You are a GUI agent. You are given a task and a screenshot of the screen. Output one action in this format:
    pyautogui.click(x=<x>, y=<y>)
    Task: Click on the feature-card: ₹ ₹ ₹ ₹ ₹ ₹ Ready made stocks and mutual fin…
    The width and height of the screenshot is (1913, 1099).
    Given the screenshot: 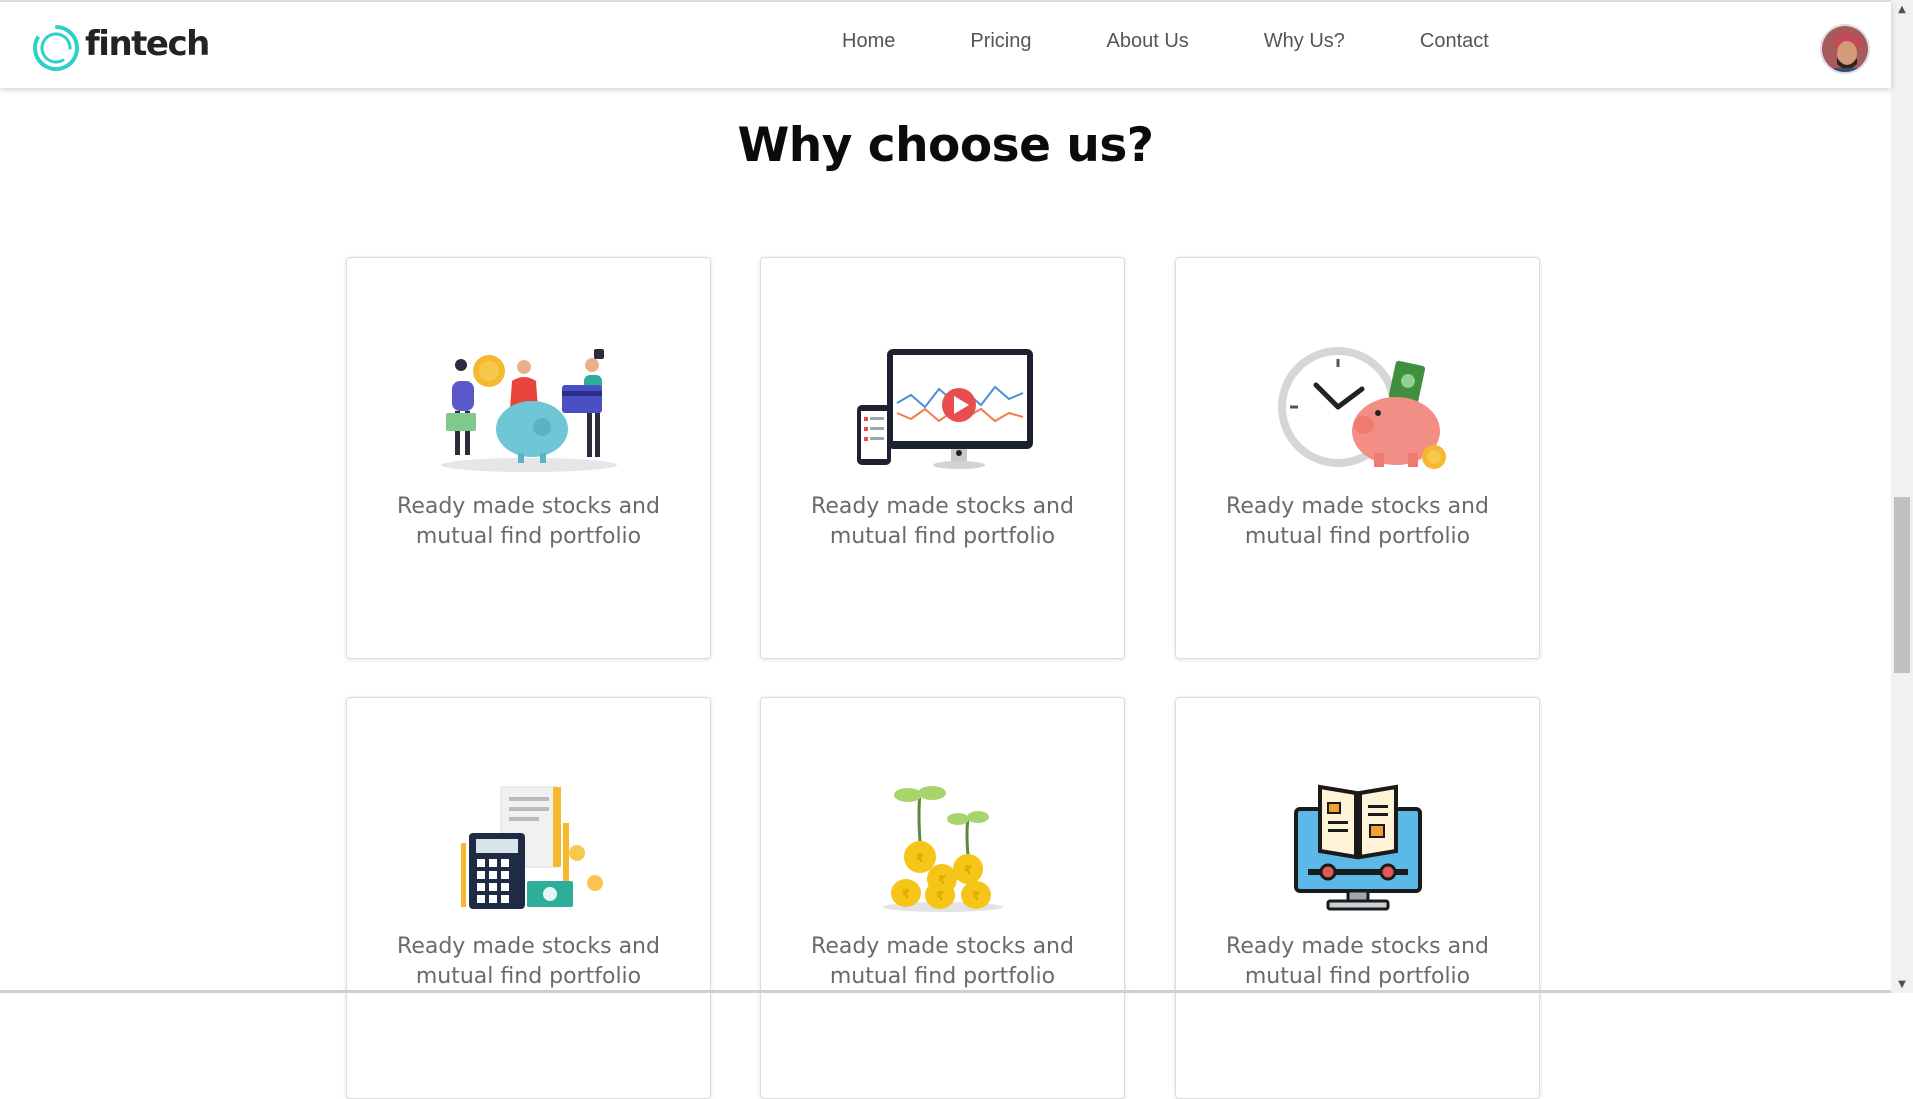 What is the action you would take?
    pyautogui.click(x=942, y=898)
    